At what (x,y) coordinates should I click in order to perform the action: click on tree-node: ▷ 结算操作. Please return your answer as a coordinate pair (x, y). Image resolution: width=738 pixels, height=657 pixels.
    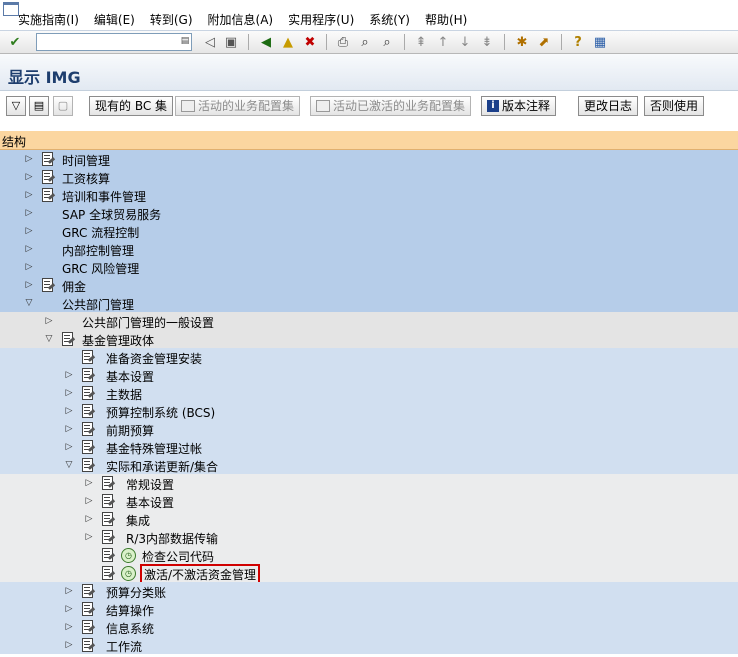
    Looking at the image, I should click on (369, 609).